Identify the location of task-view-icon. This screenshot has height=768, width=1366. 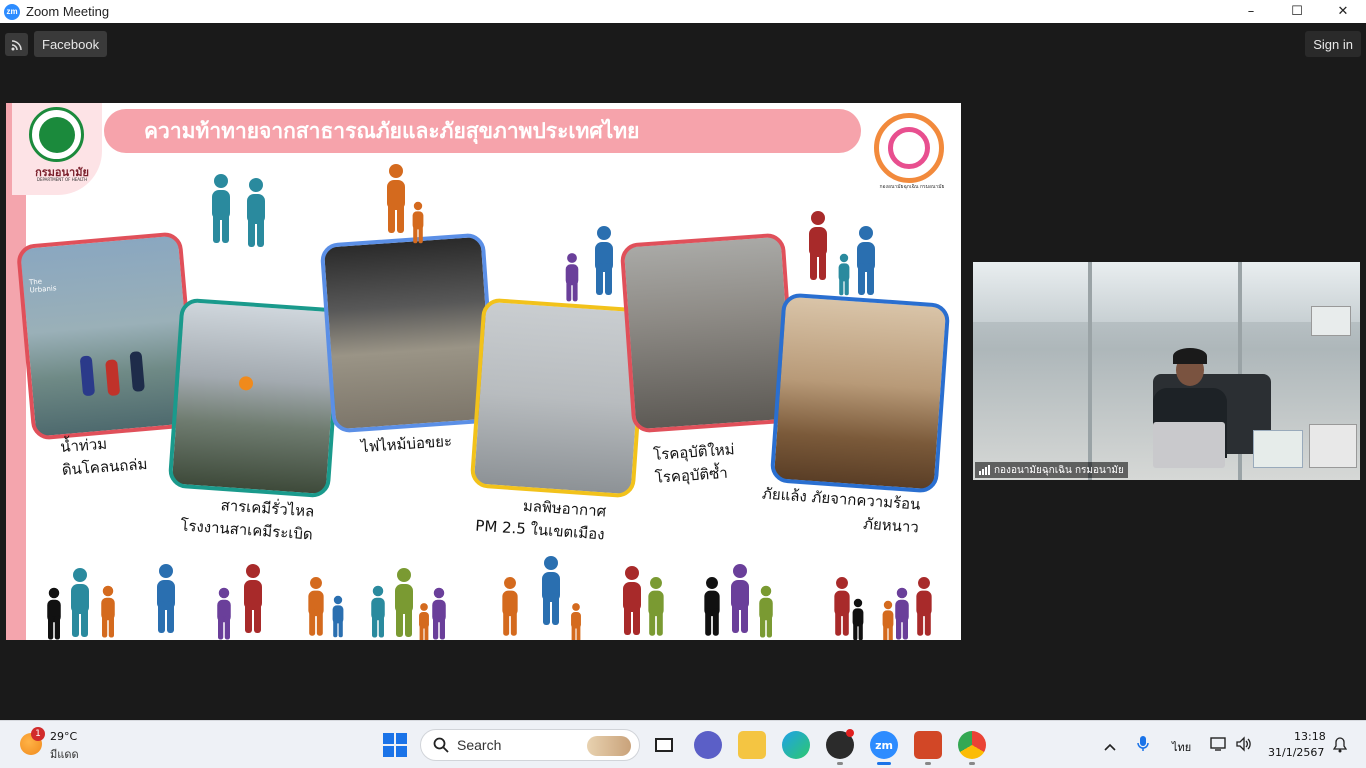
(664, 745).